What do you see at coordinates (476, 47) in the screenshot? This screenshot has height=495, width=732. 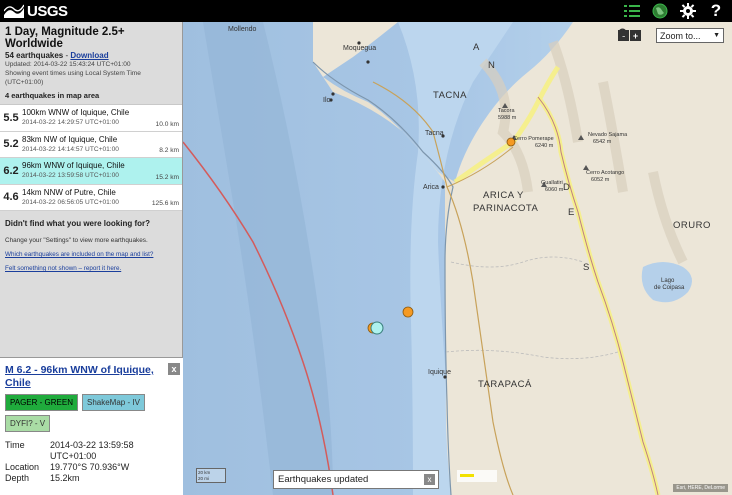 I see `map-label-andes-a: A` at bounding box center [476, 47].